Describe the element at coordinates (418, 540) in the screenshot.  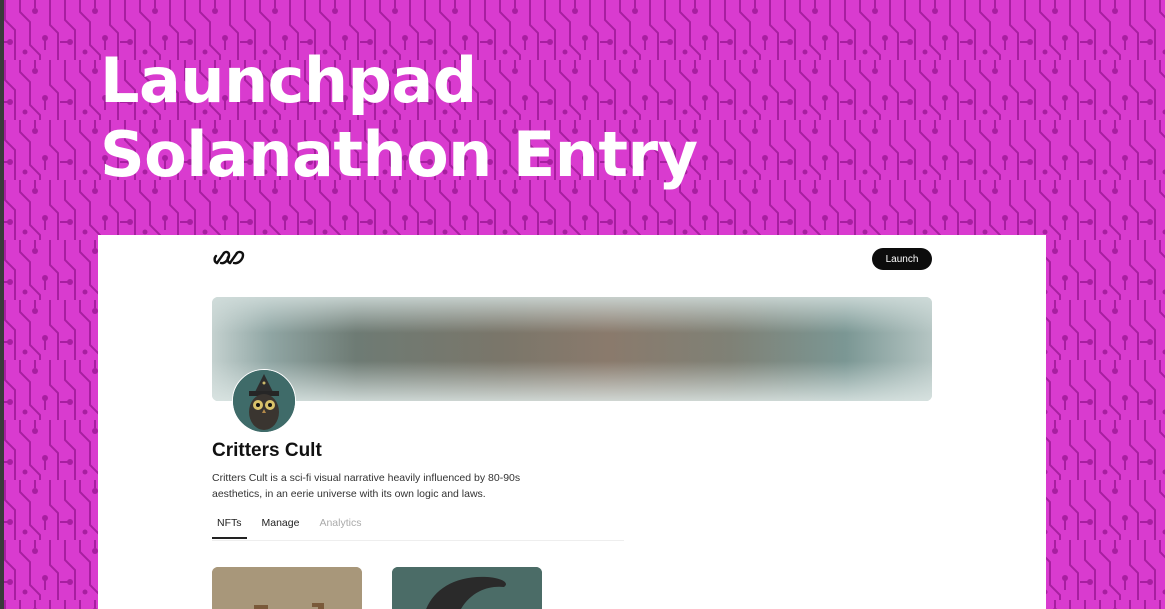
I see `tabs-divider` at that location.